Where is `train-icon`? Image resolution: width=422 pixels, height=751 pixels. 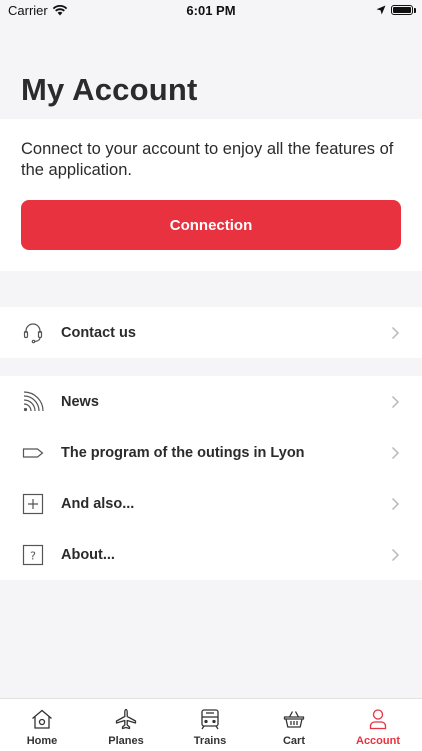
train-icon is located at coordinates (210, 719).